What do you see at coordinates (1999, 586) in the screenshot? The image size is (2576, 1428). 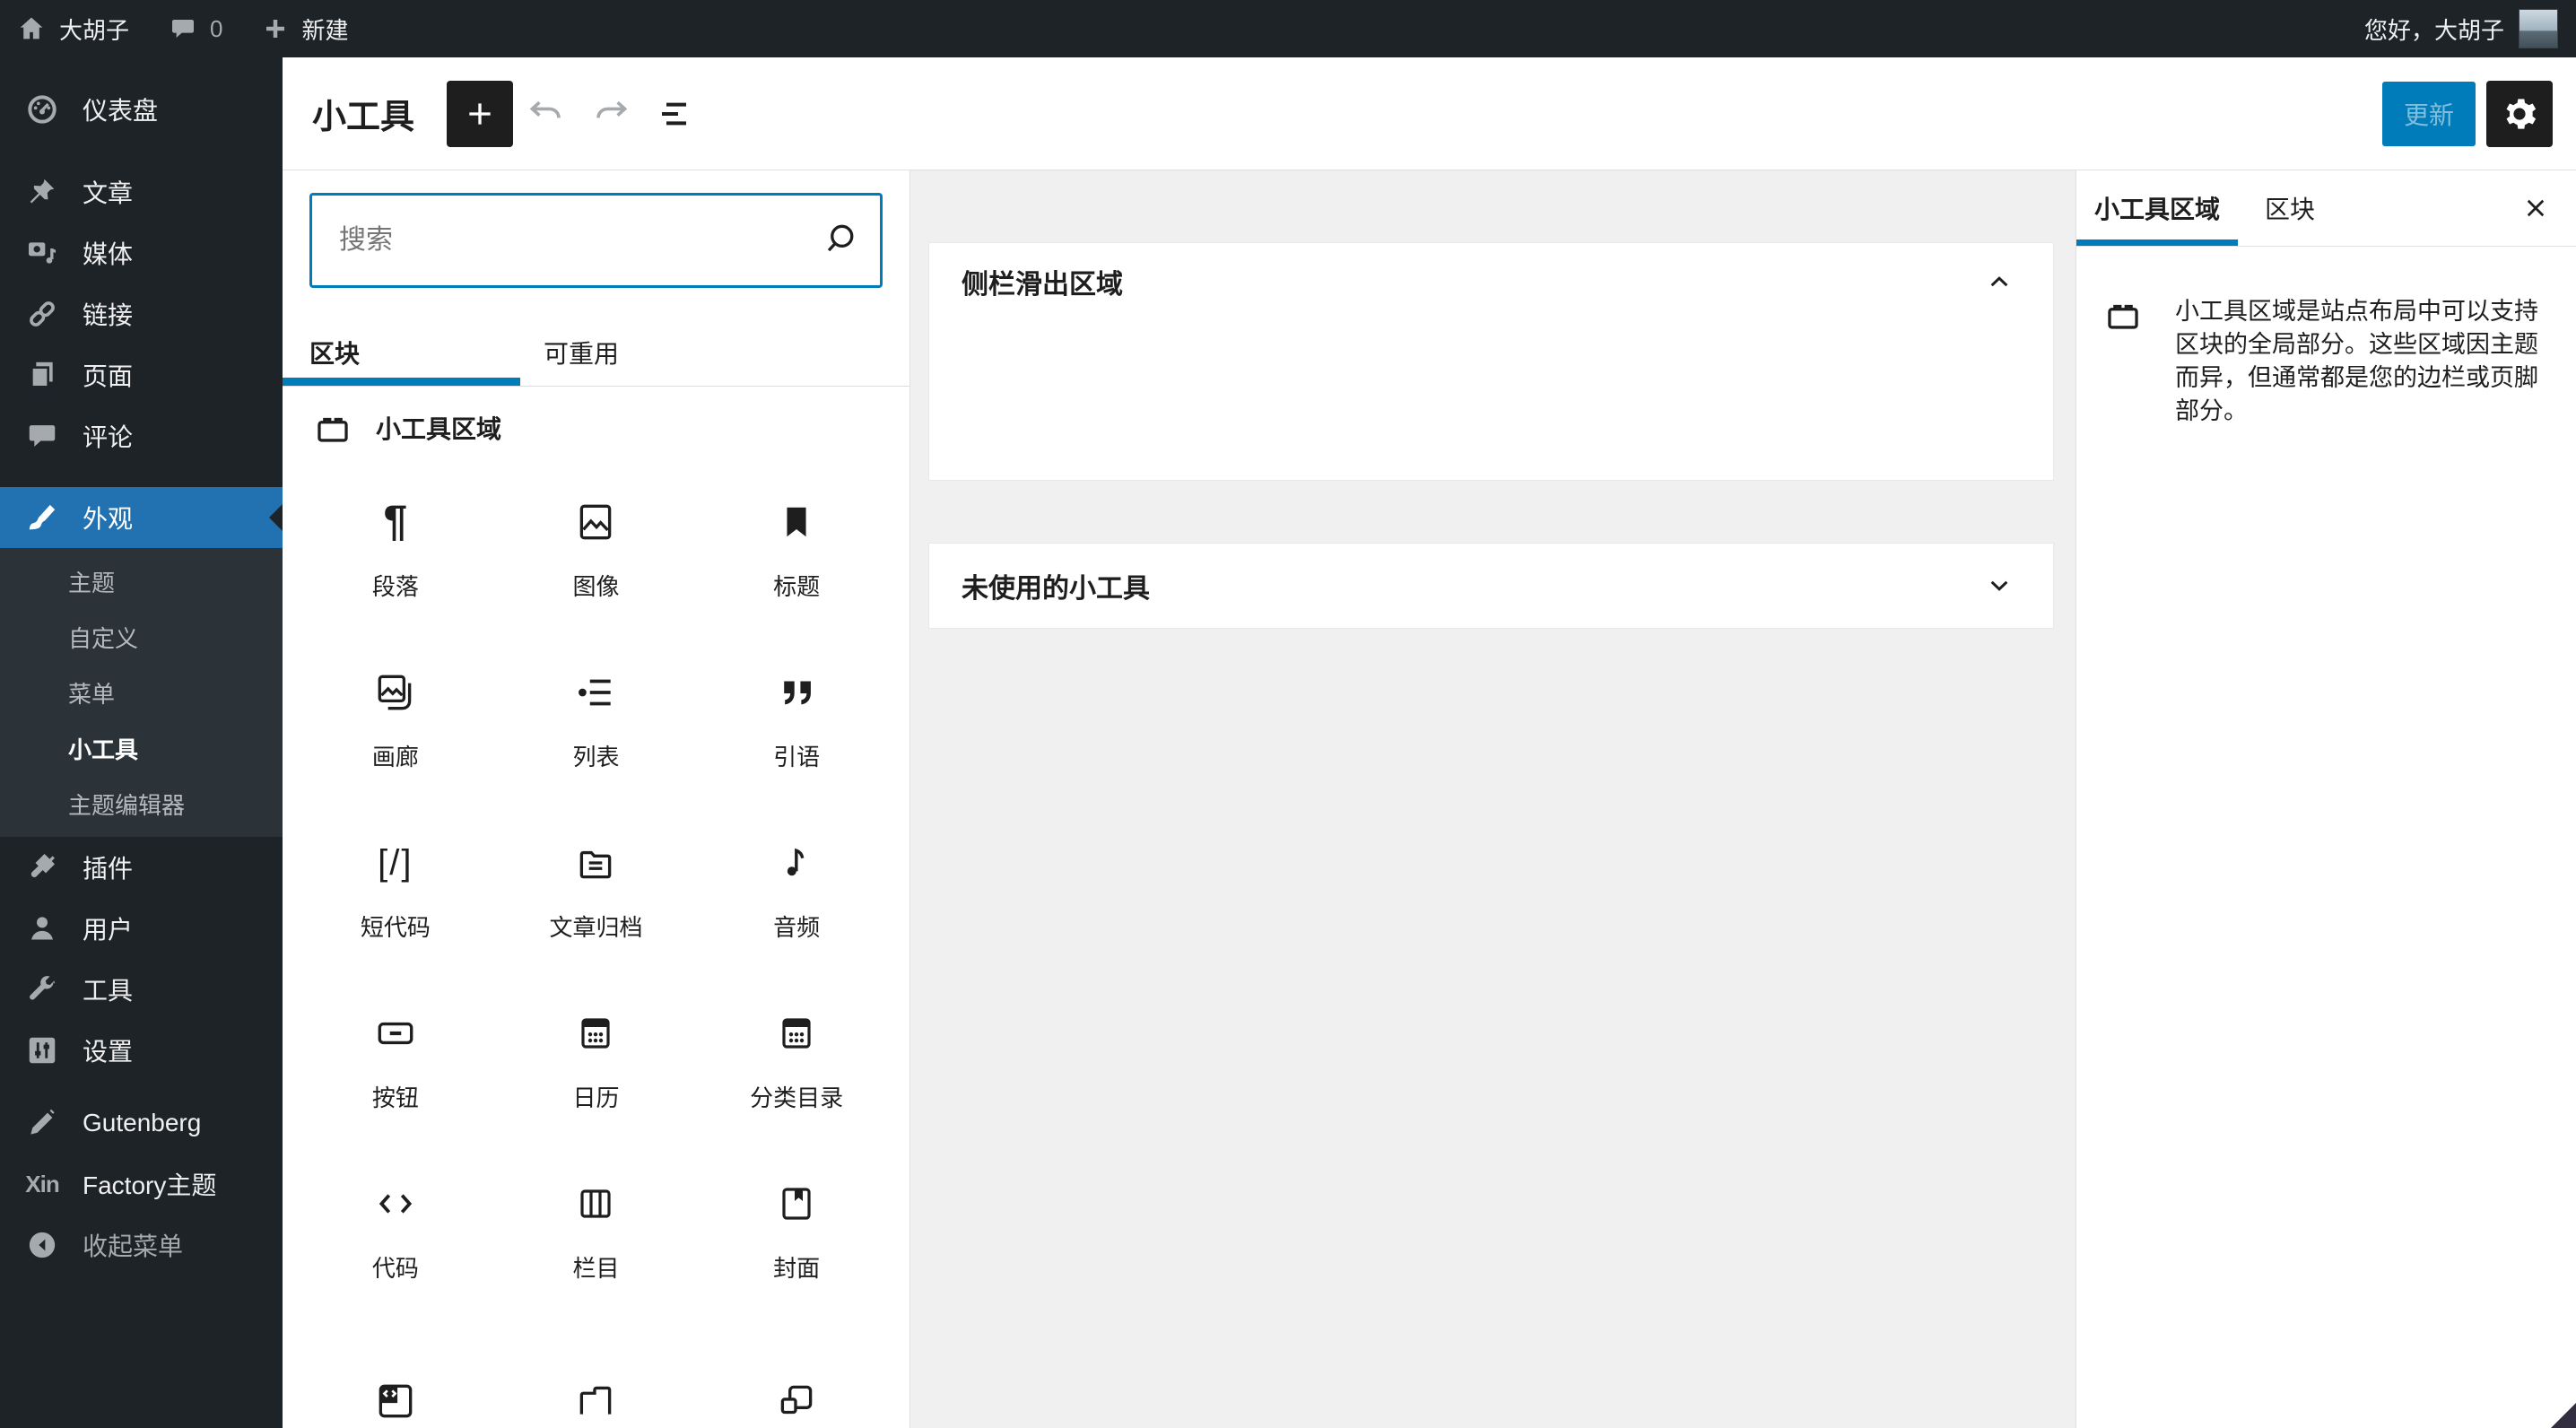 I see `chevron-down-icon` at bounding box center [1999, 586].